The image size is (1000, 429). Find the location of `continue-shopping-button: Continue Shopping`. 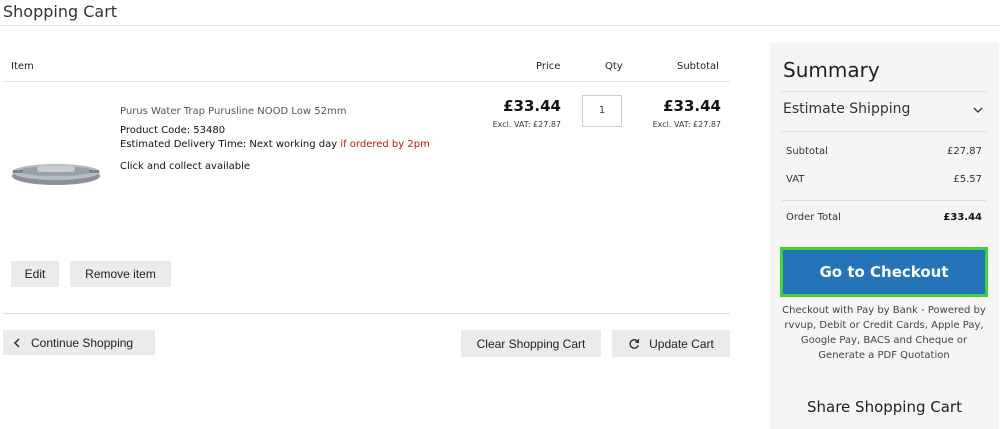

continue-shopping-button: Continue Shopping is located at coordinates (79, 342).